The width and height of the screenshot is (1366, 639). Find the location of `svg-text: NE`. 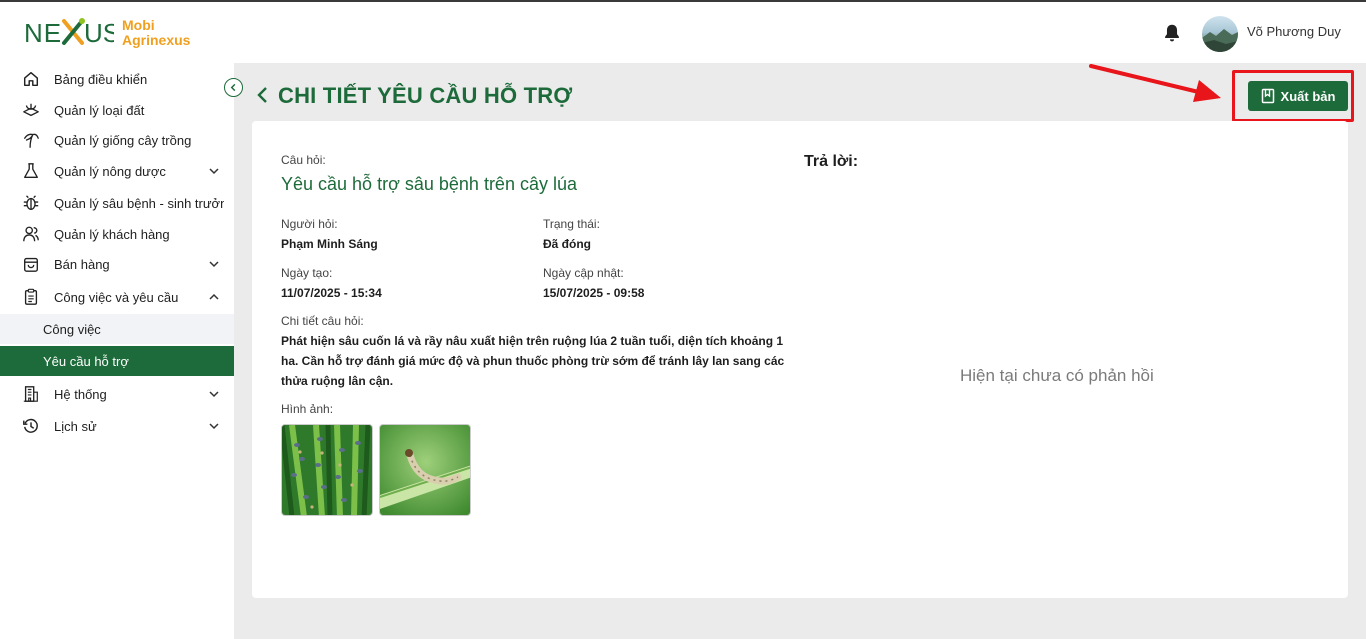

svg-text: NE is located at coordinates (43, 33).